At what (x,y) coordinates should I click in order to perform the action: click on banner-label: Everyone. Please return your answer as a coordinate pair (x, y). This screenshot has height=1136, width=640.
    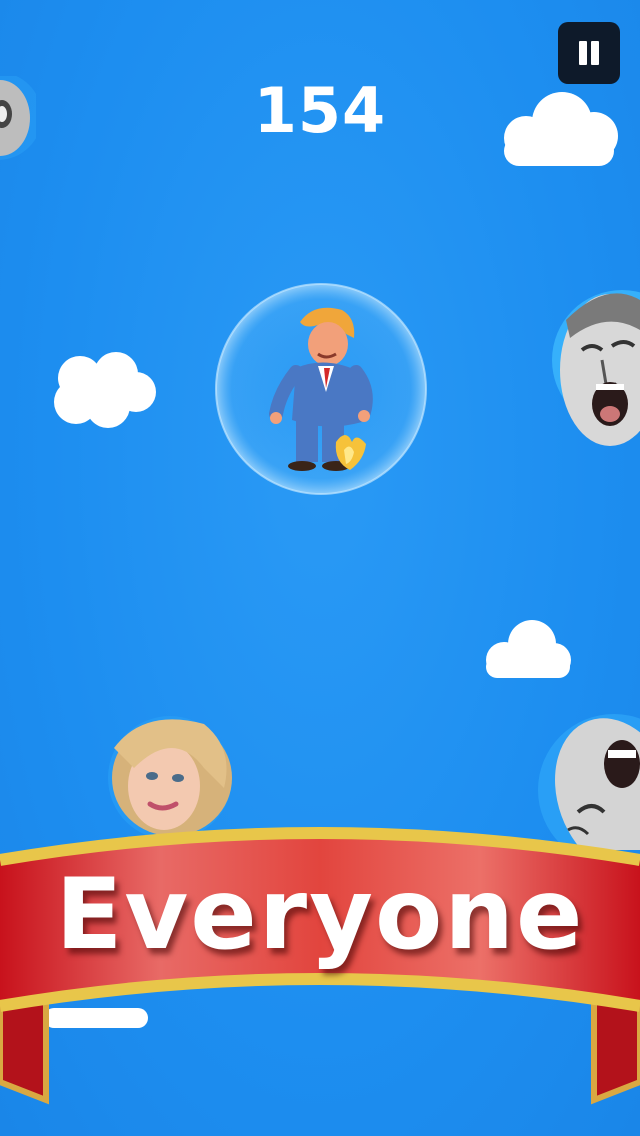
    Looking at the image, I should click on (320, 915).